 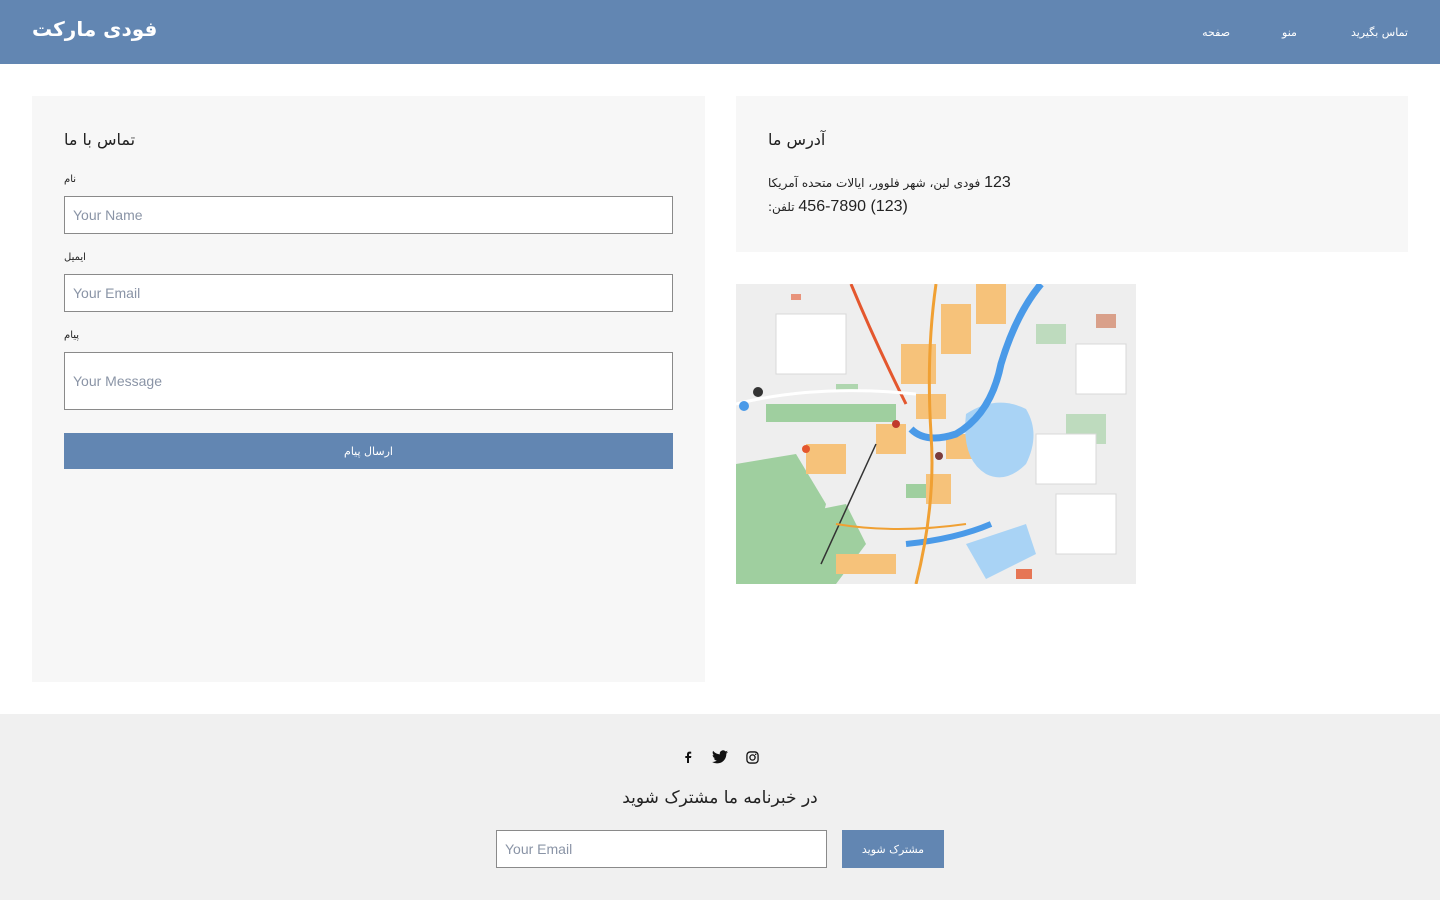 What do you see at coordinates (1289, 32) in the screenshot?
I see `nav-item-menu: منو` at bounding box center [1289, 32].